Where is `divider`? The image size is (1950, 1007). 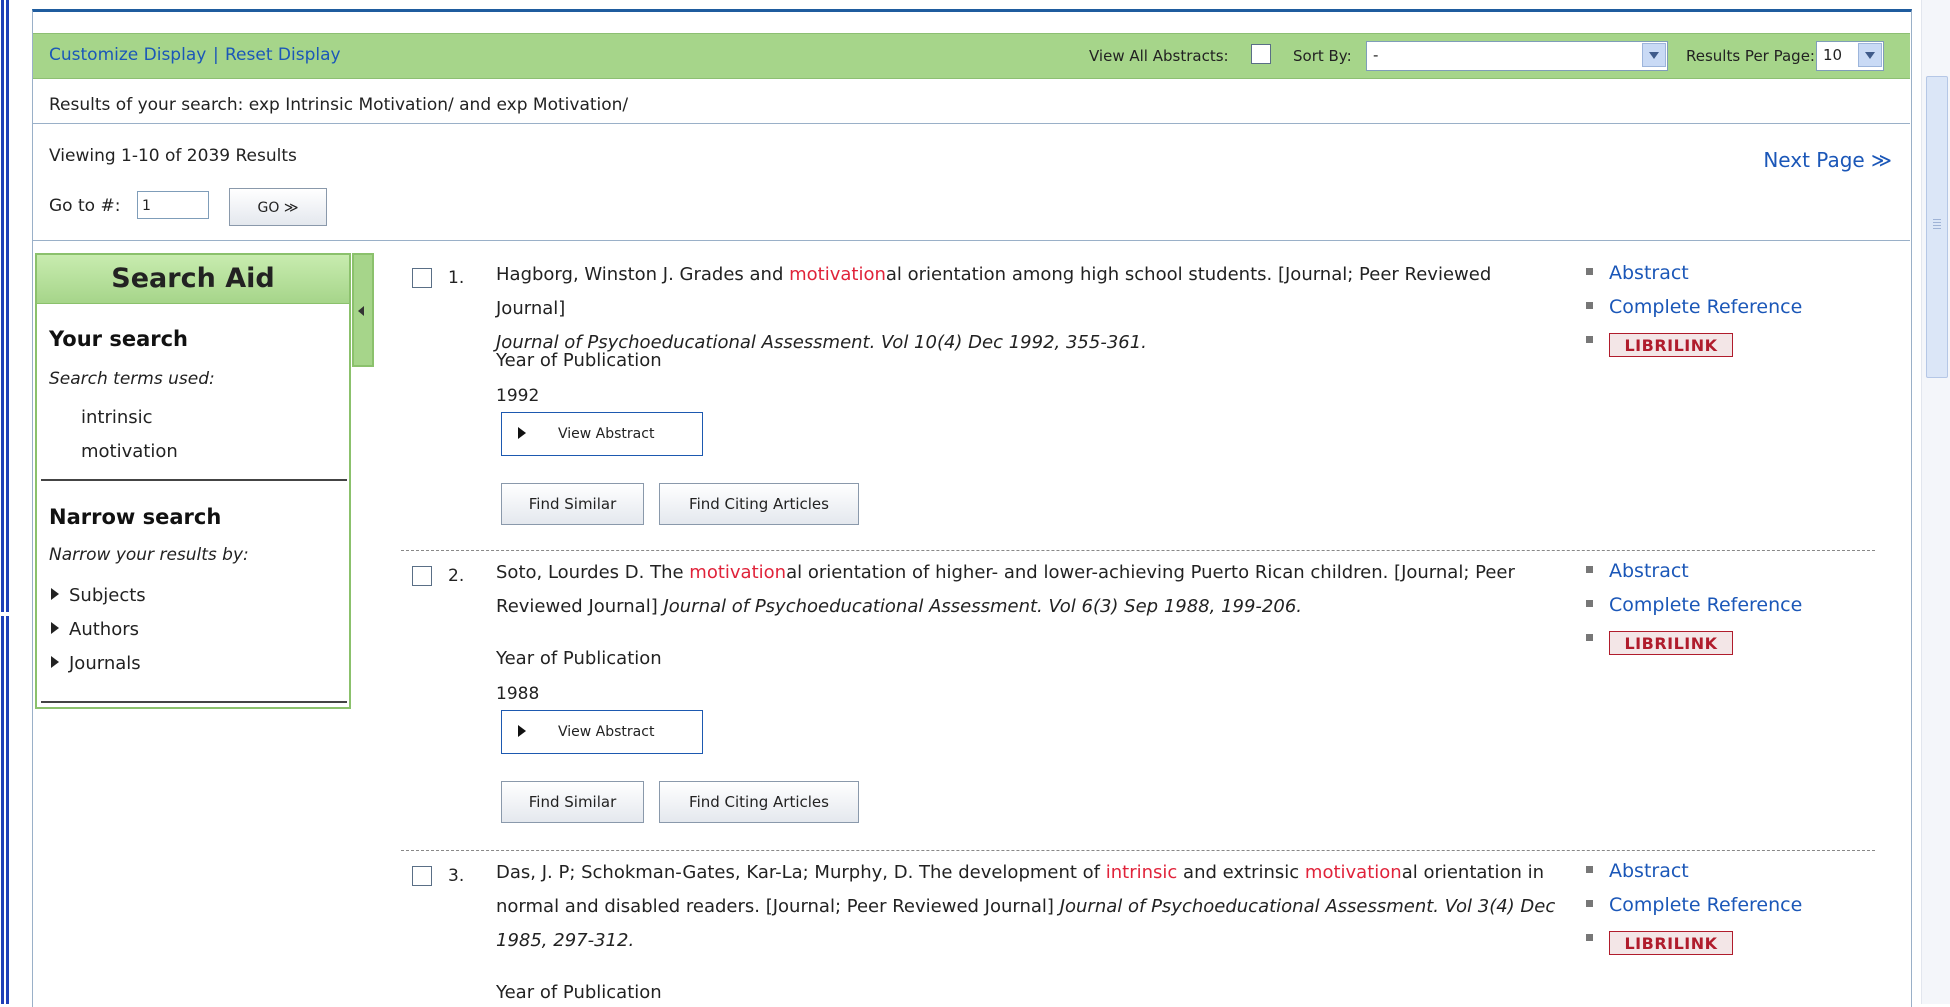 divider is located at coordinates (194, 480).